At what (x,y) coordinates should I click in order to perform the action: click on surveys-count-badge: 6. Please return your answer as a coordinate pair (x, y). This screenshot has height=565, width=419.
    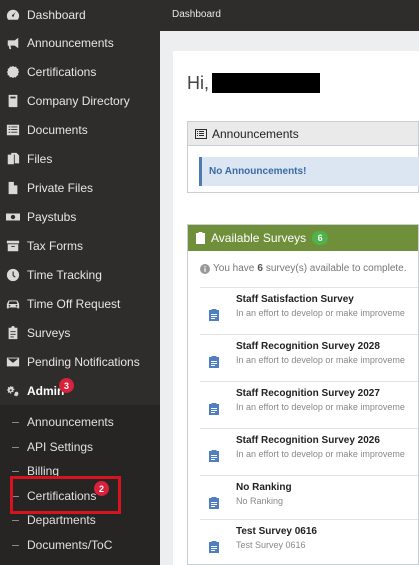
    Looking at the image, I should click on (320, 238).